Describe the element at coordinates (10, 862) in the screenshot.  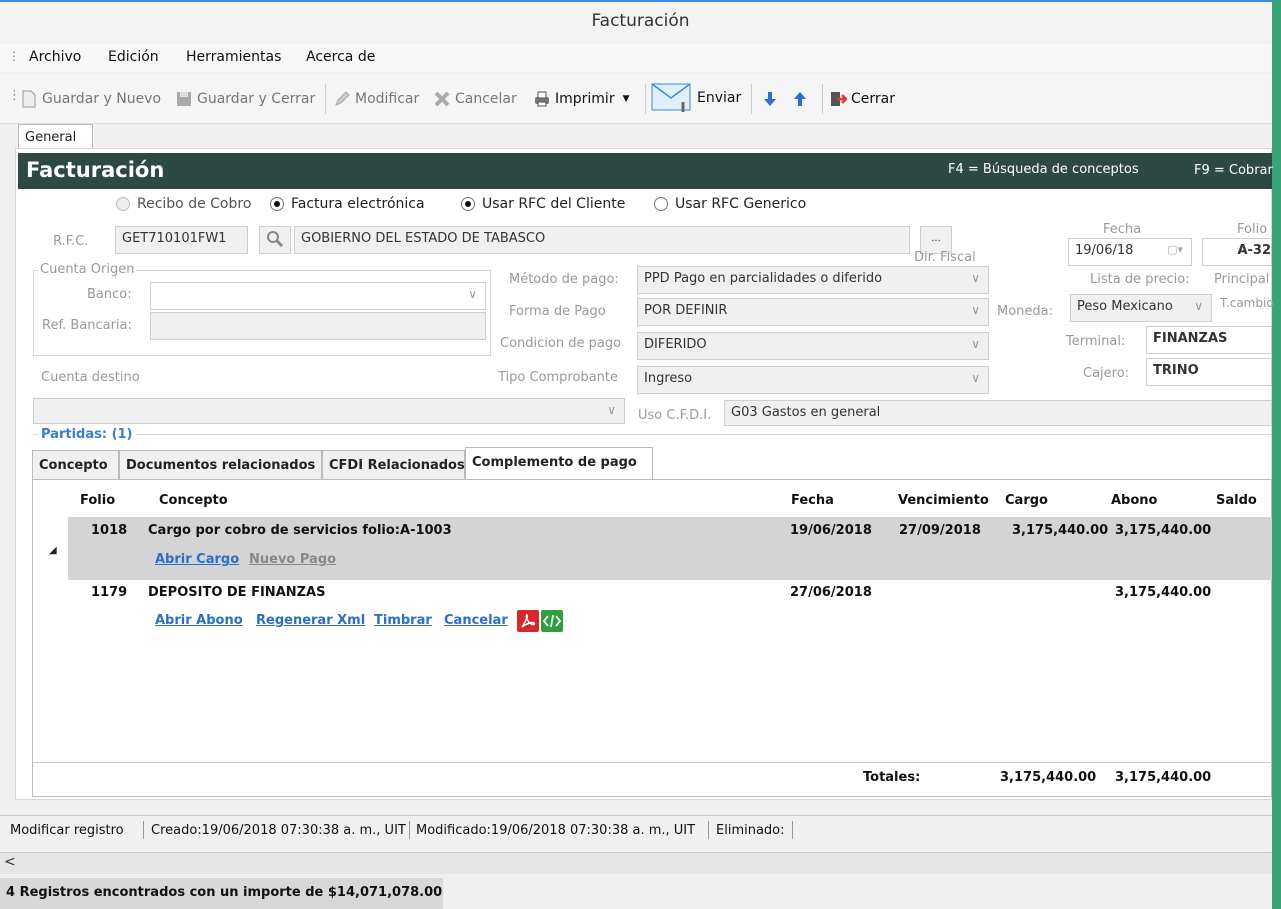
I see `chevron-left-icon: <` at that location.